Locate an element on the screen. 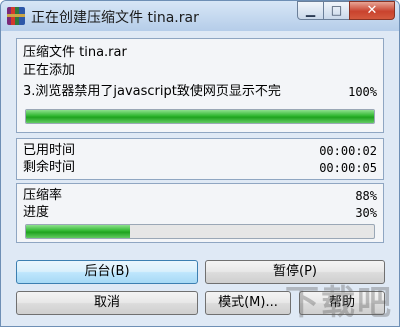 This screenshot has height=327, width=400. elapsed-time-label: 已用时间 is located at coordinates (49, 150).